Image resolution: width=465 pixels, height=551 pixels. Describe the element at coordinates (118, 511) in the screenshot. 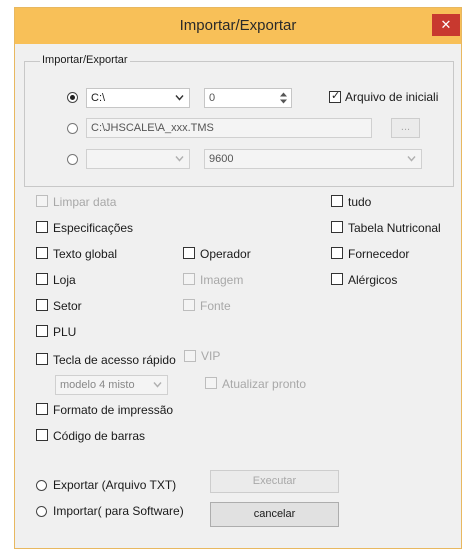

I see `importar-label: Importar( para Software)` at that location.